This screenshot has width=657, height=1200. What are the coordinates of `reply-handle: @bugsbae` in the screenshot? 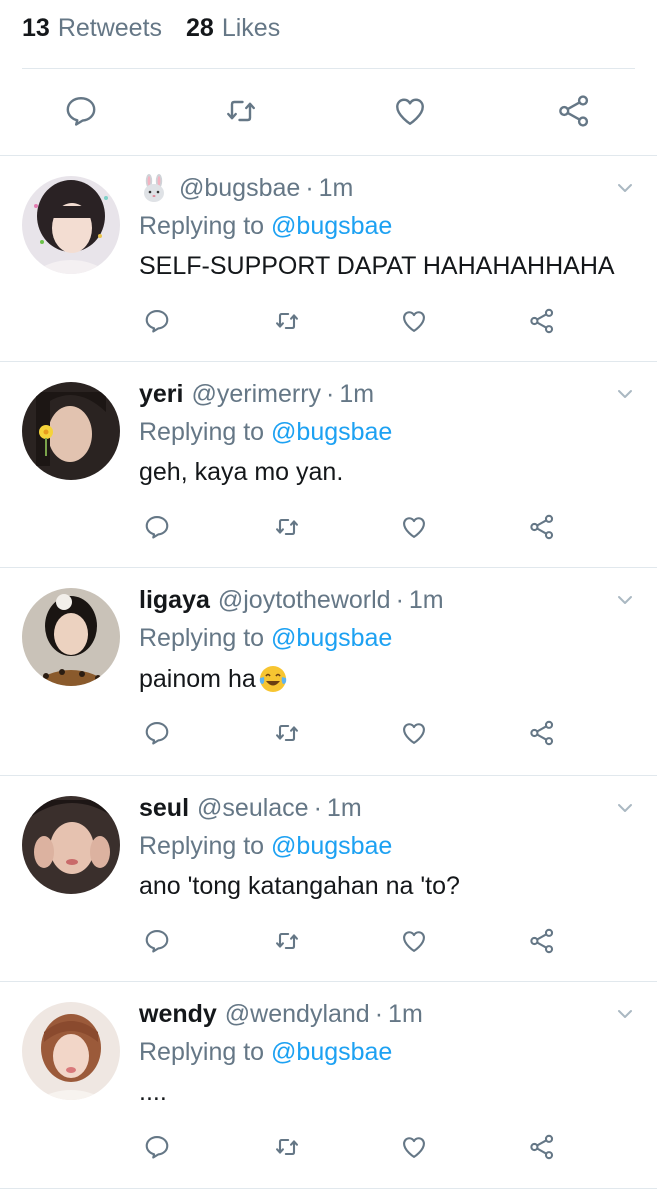 It's located at (239, 188).